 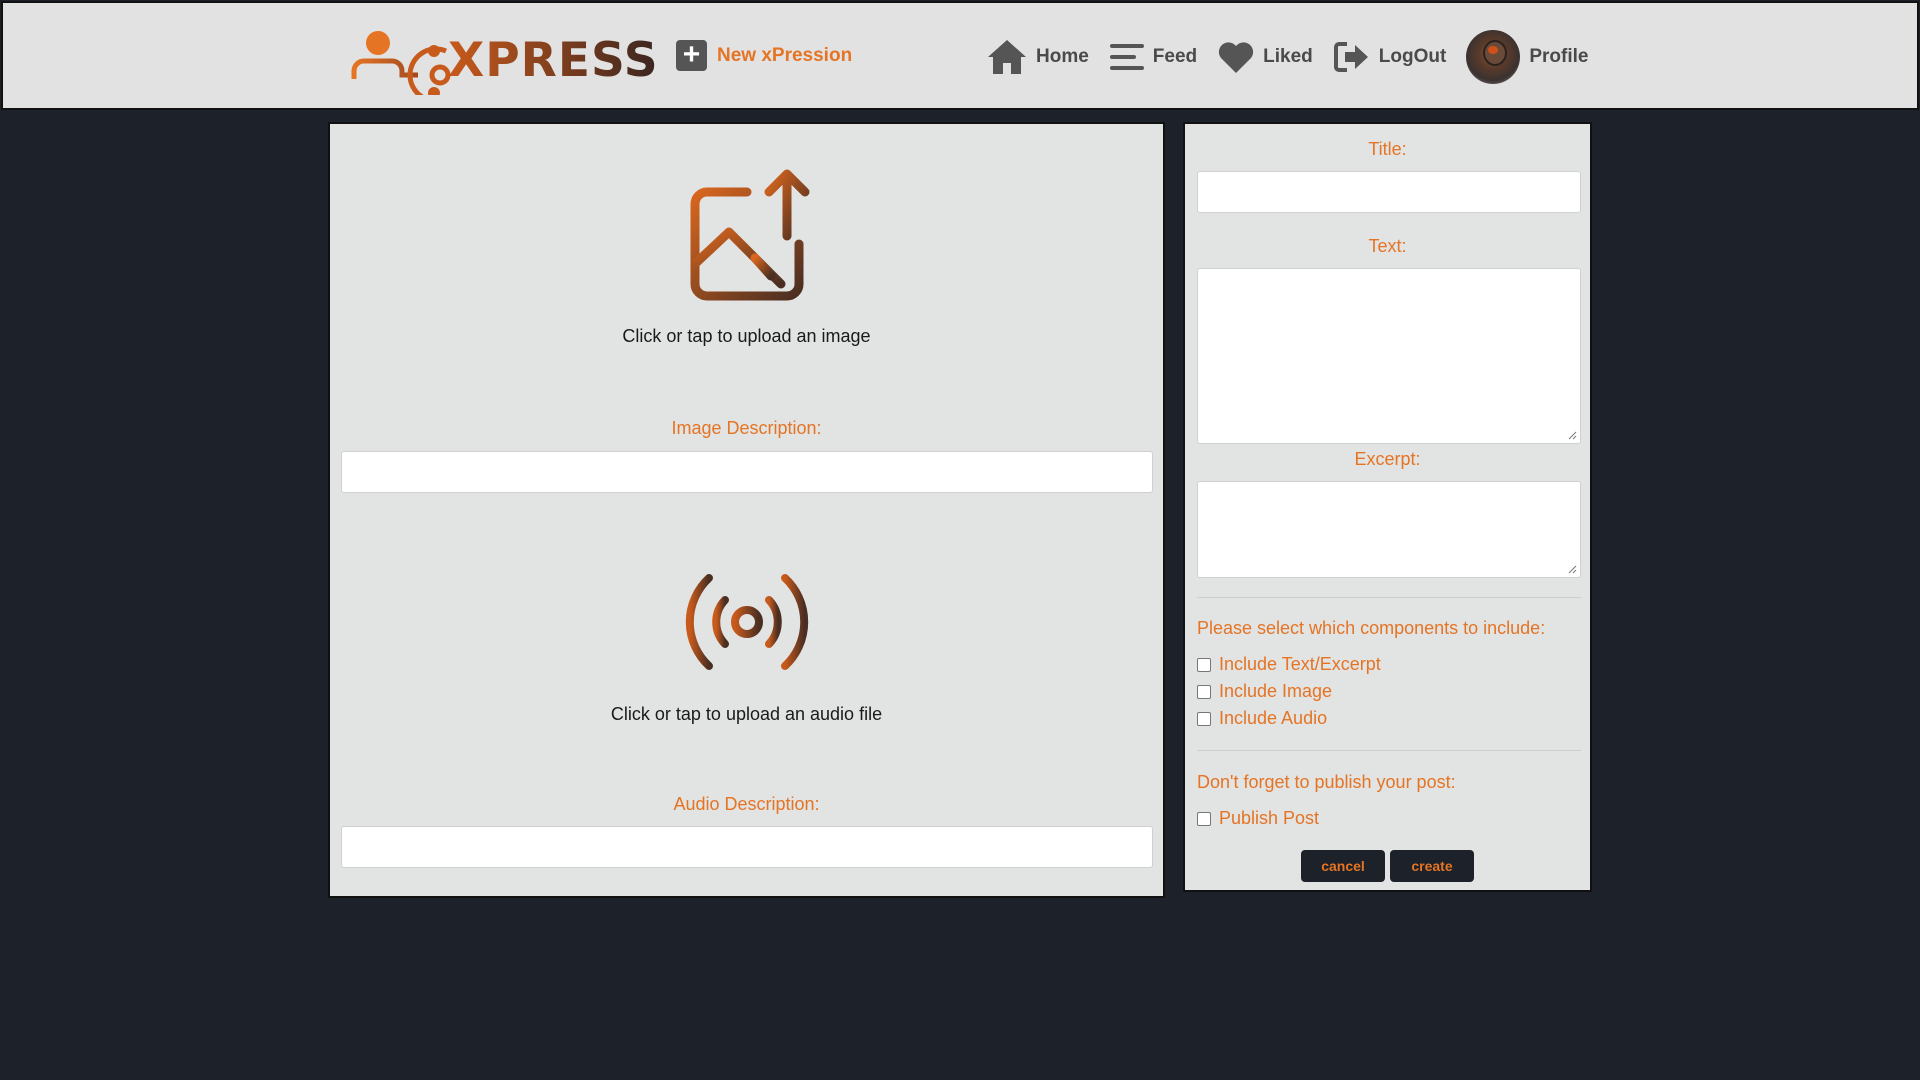 I want to click on nav-logout: LogOut, so click(x=1390, y=57).